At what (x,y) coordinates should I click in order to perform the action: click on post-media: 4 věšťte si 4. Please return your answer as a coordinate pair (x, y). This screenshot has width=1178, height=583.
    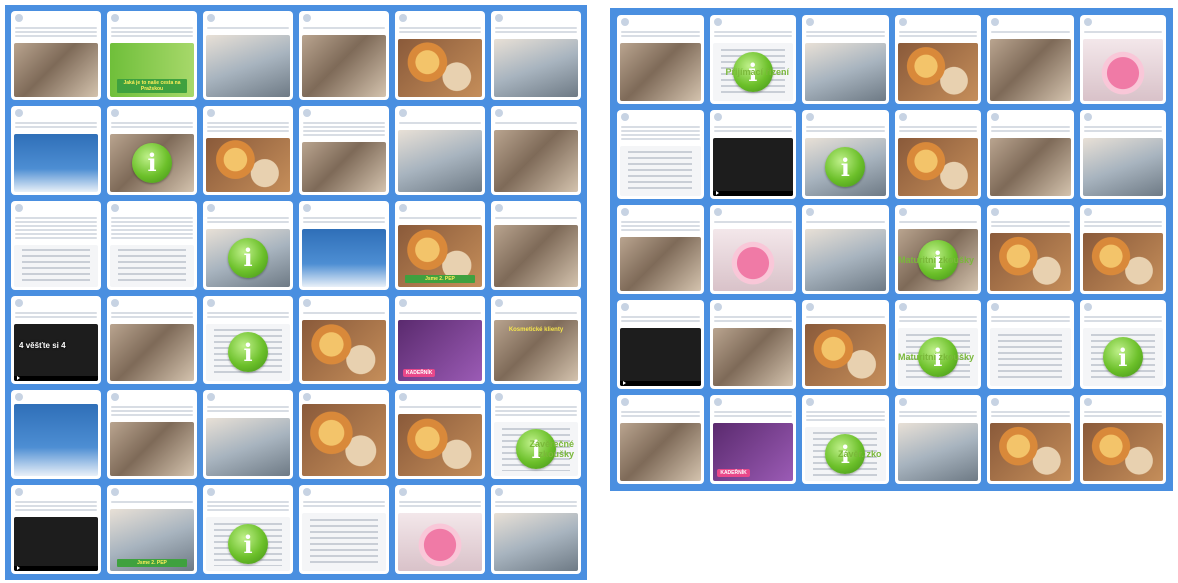
    Looking at the image, I should click on (56, 352).